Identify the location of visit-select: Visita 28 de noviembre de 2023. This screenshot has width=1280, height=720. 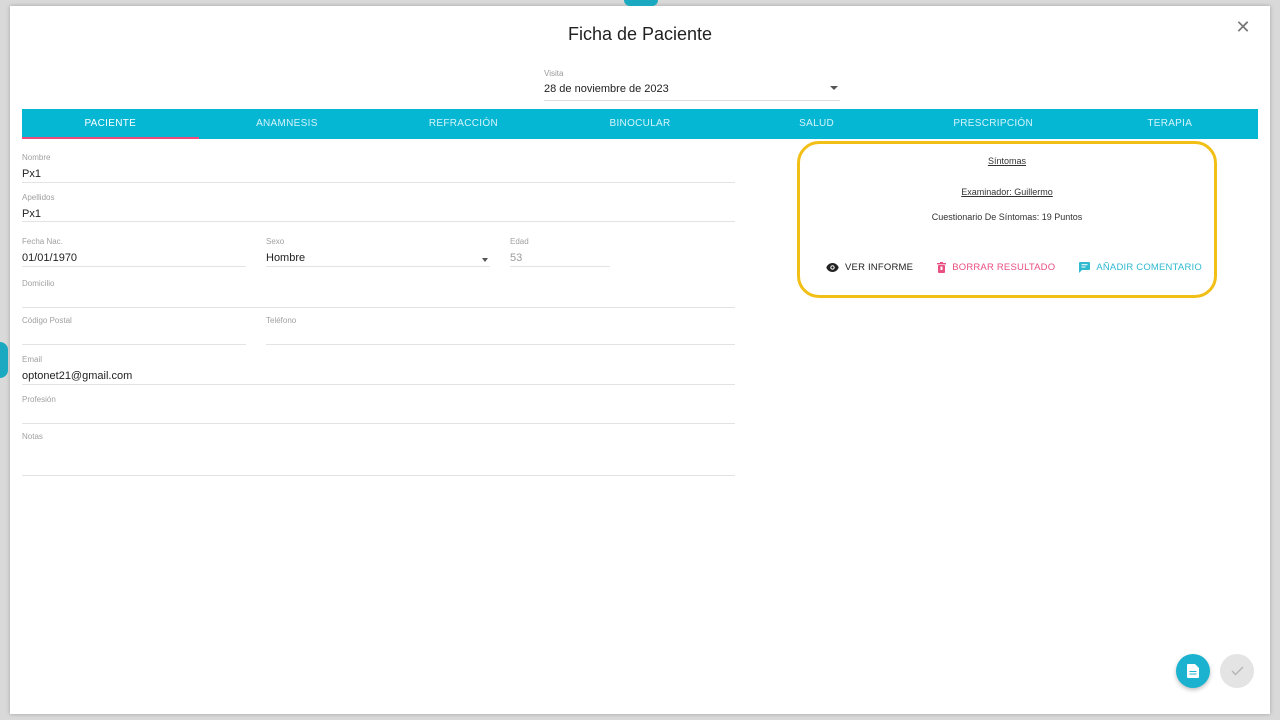
(692, 85).